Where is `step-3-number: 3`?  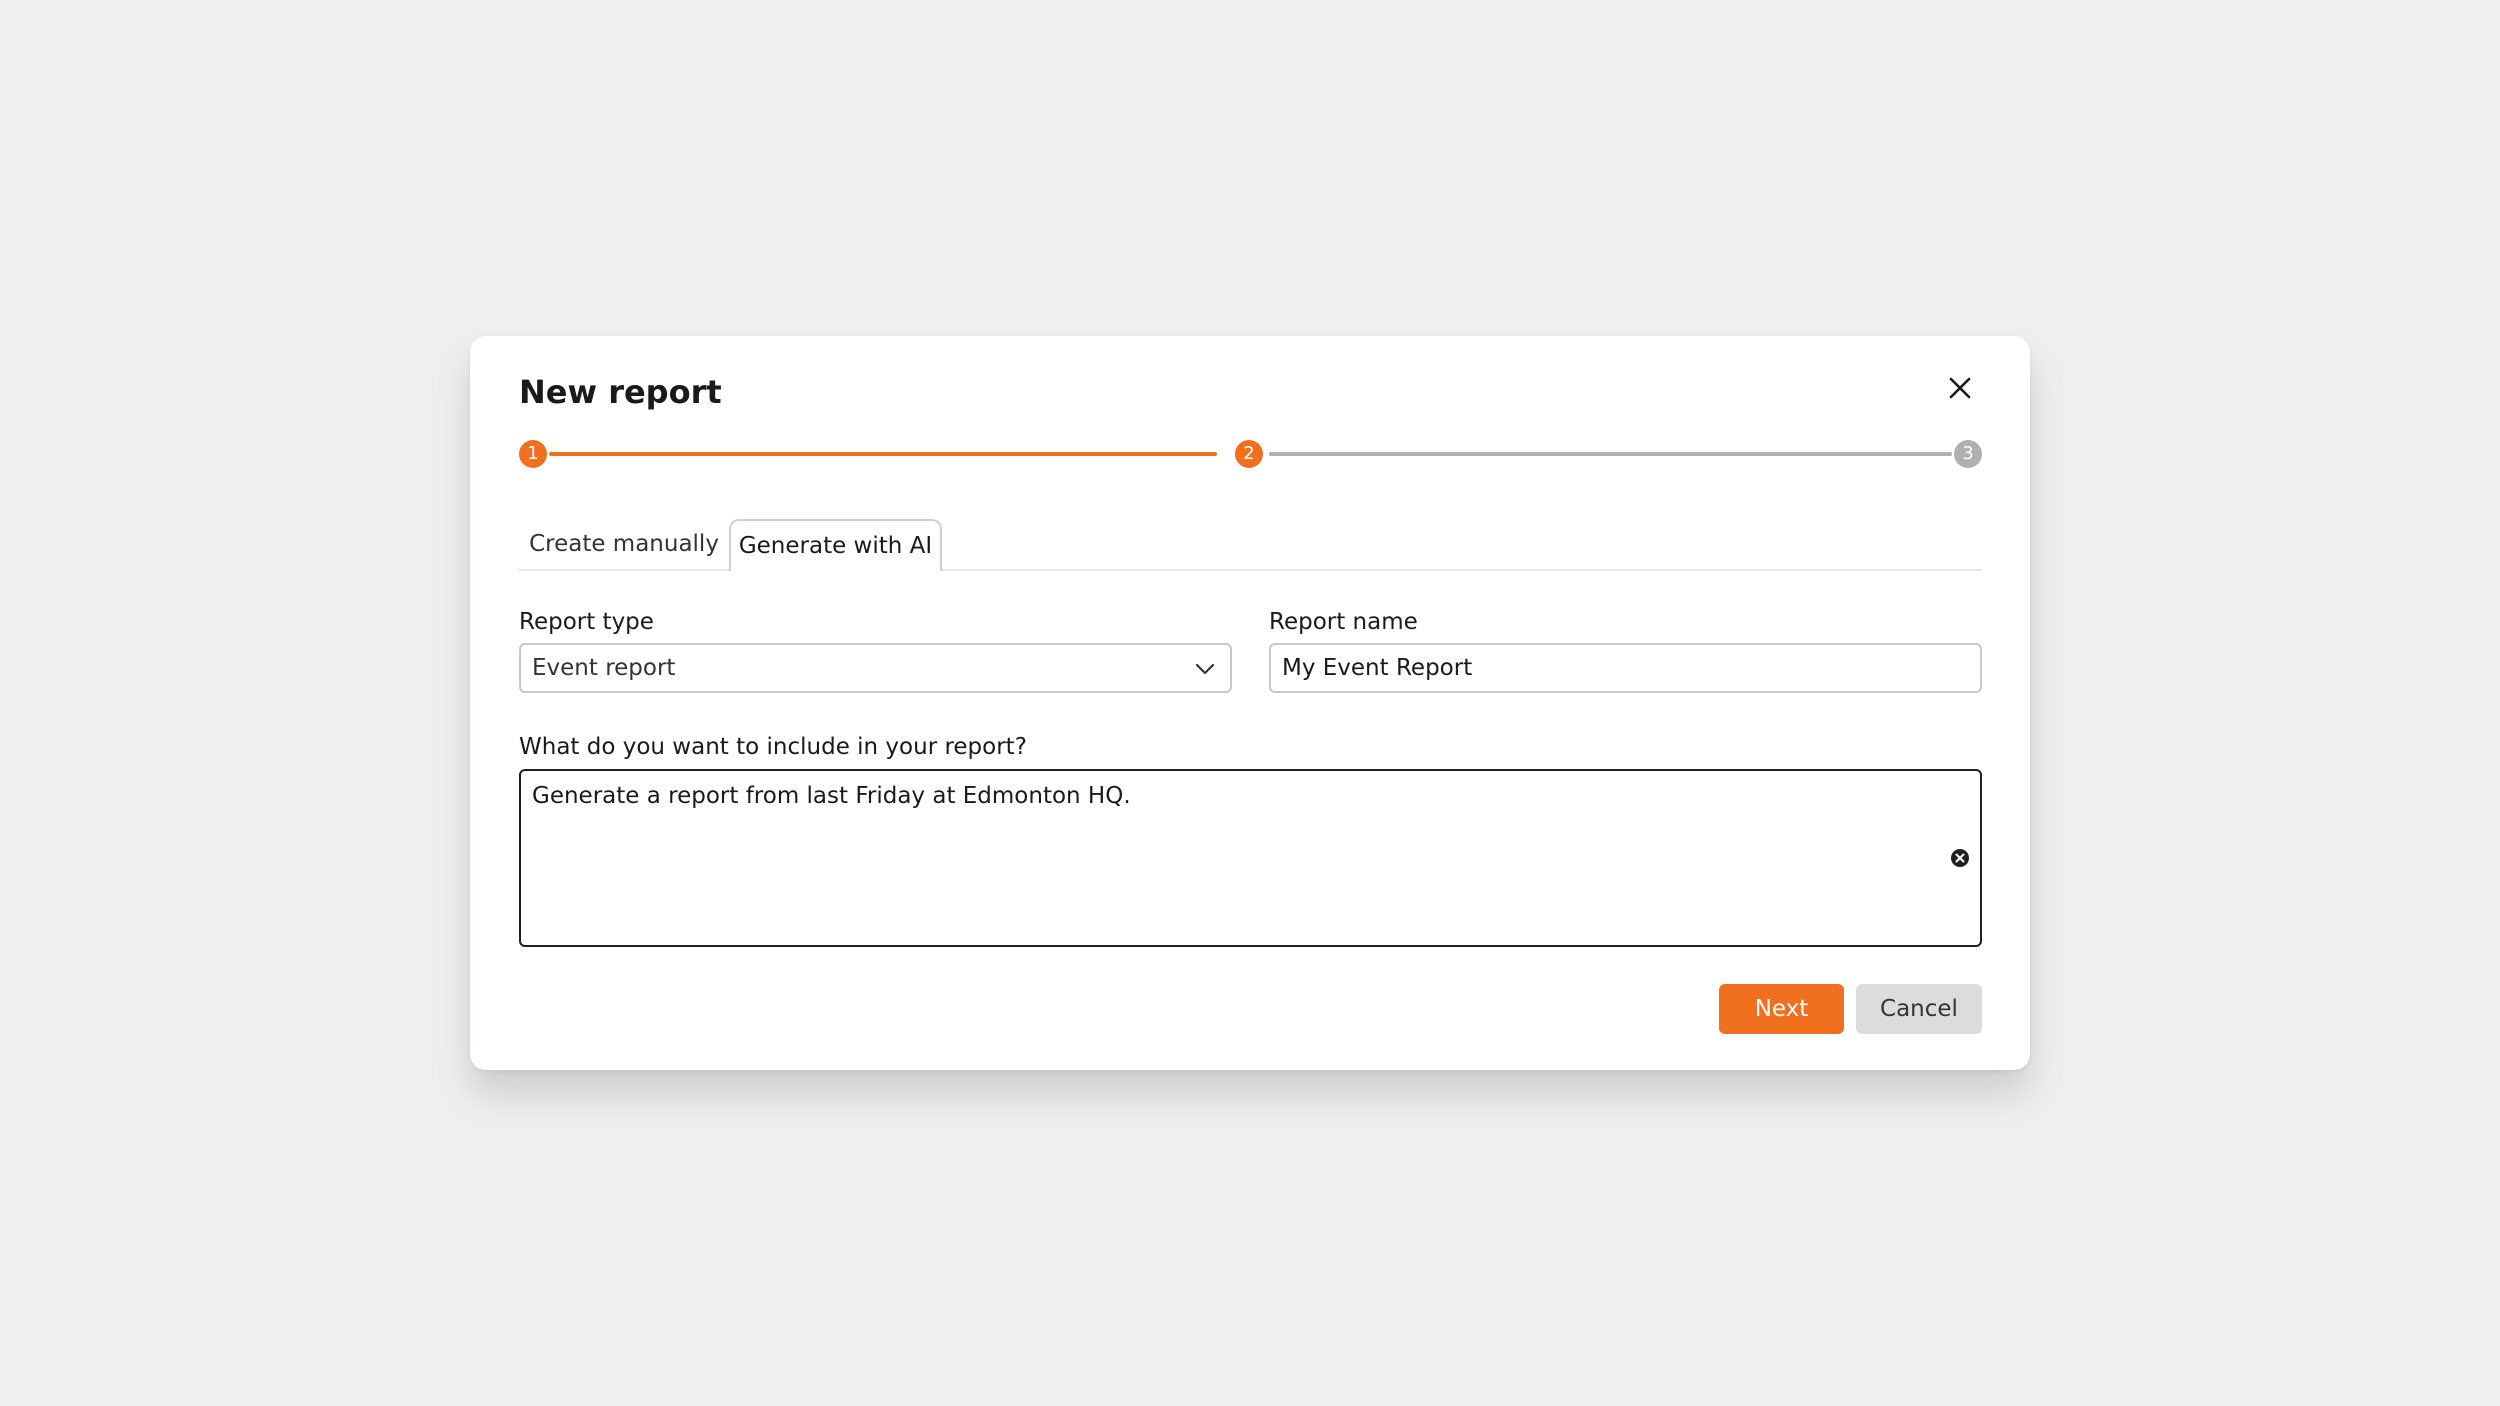 step-3-number: 3 is located at coordinates (1968, 453).